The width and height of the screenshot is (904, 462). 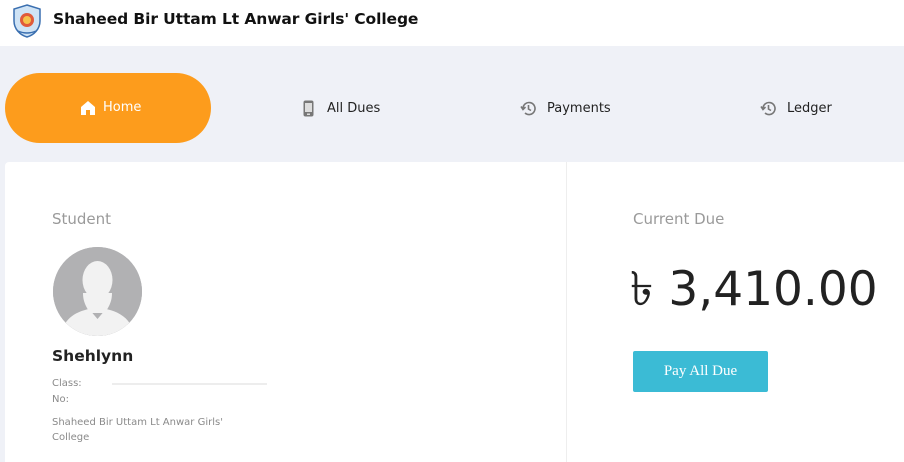 I want to click on nav-all-dues-tab: All Dues, so click(x=340, y=108).